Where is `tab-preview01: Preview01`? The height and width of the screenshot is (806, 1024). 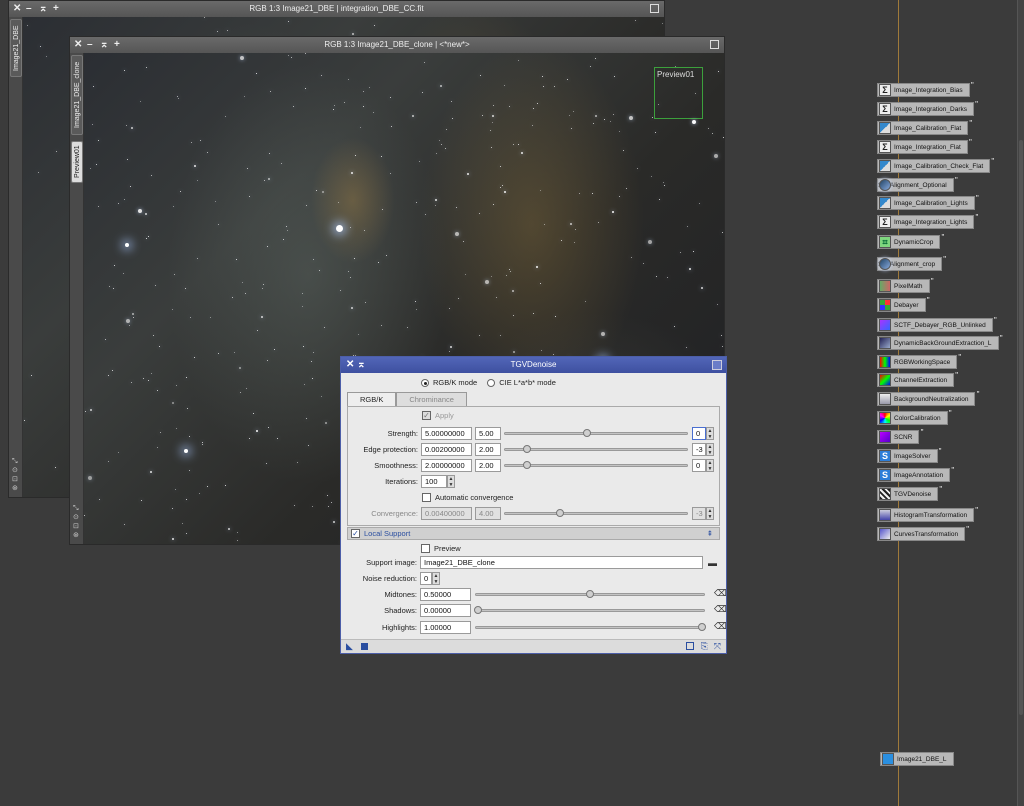
tab-preview01: Preview01 is located at coordinates (77, 162).